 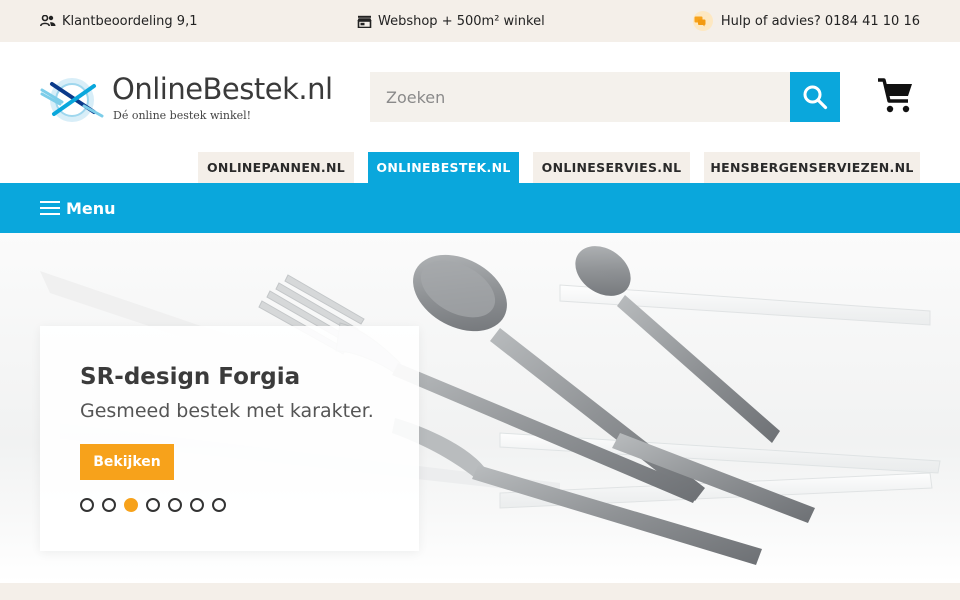 I want to click on hero-subtitle: Gesmeed bestek met karakter., so click(x=227, y=411).